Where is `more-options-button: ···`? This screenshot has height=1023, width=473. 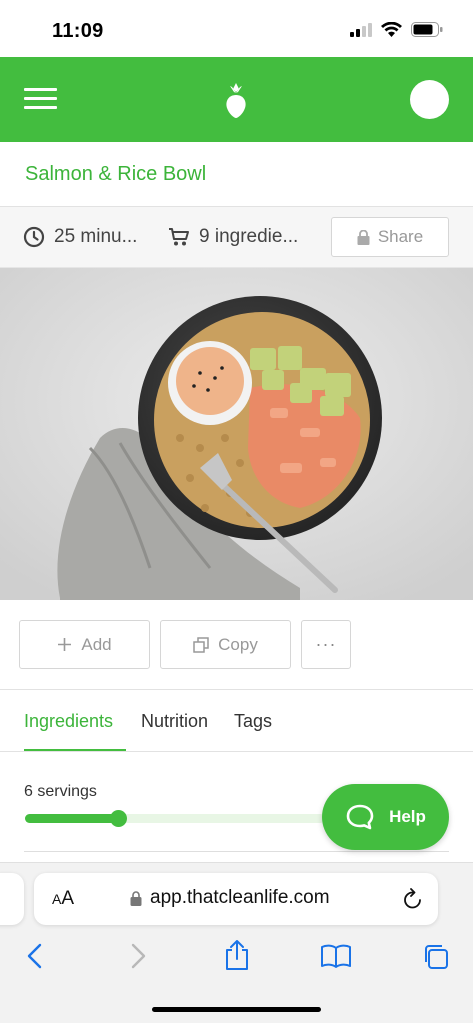 more-options-button: ··· is located at coordinates (326, 644).